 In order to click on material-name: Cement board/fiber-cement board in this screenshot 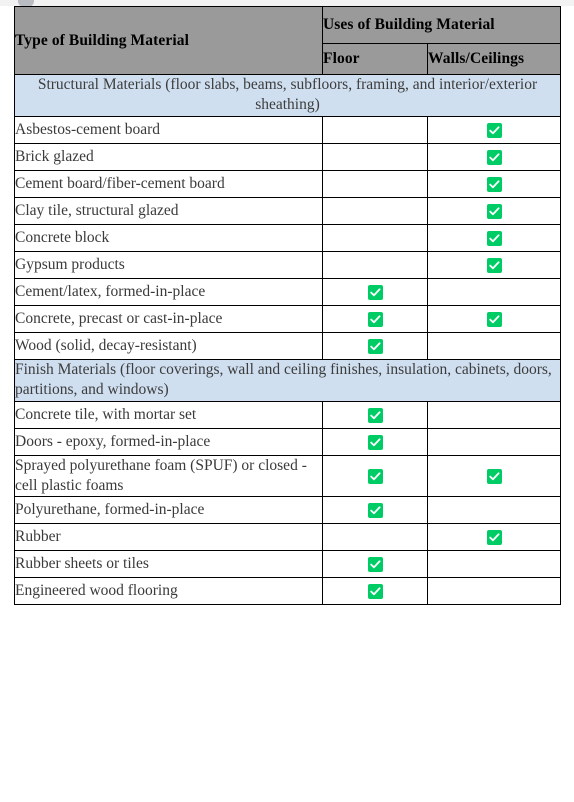, I will do `click(168, 183)`.